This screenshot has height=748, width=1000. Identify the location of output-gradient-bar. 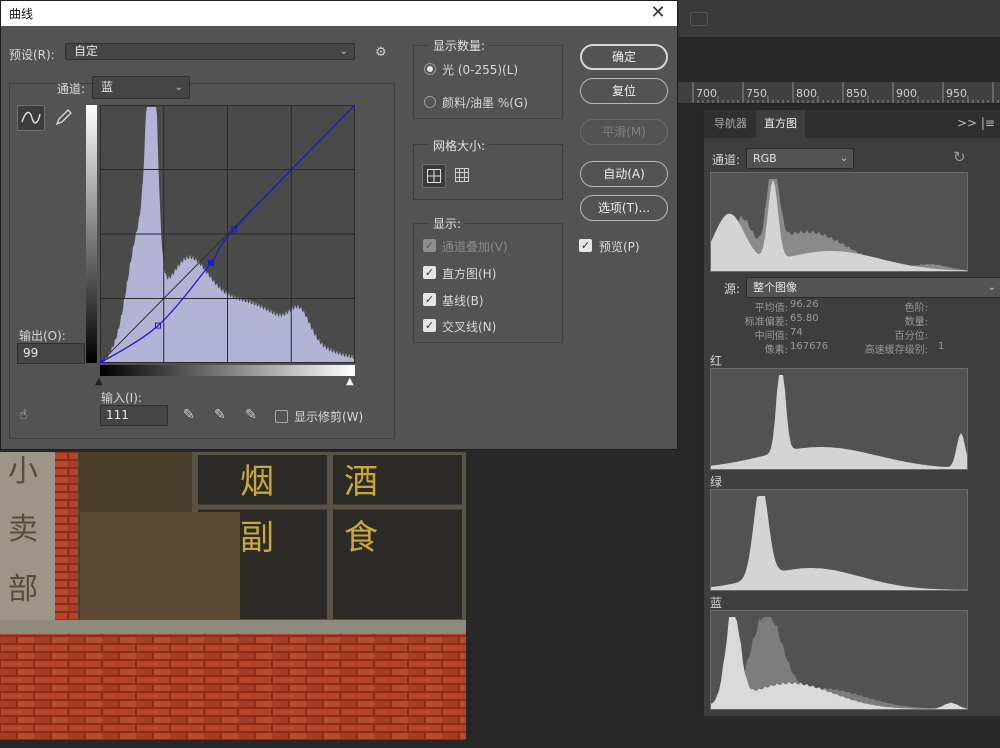
(91, 234).